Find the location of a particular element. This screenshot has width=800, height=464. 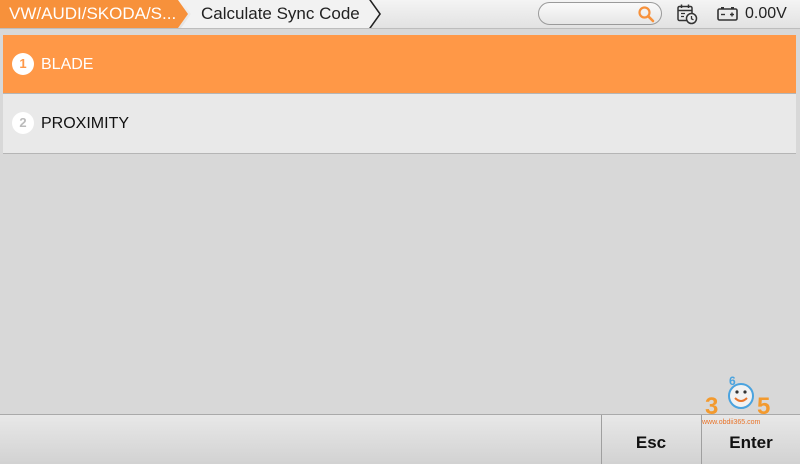

list-item-blade: 1 BLADE is located at coordinates (399, 64).